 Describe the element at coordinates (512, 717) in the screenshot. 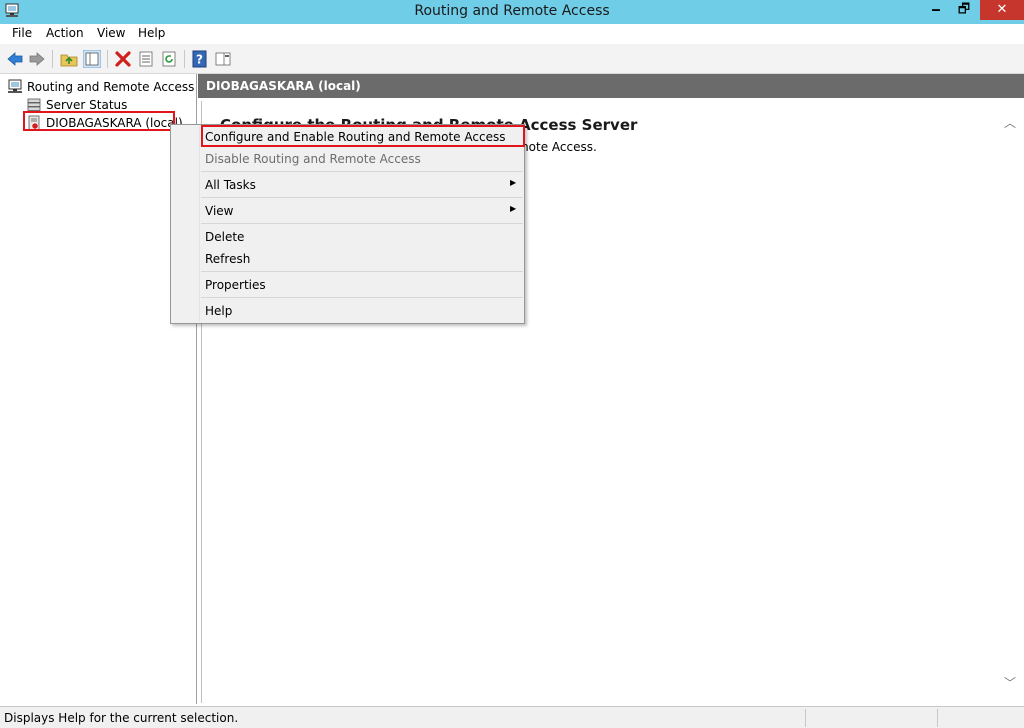

I see `status-bar: Displays Help for the current selection.` at that location.